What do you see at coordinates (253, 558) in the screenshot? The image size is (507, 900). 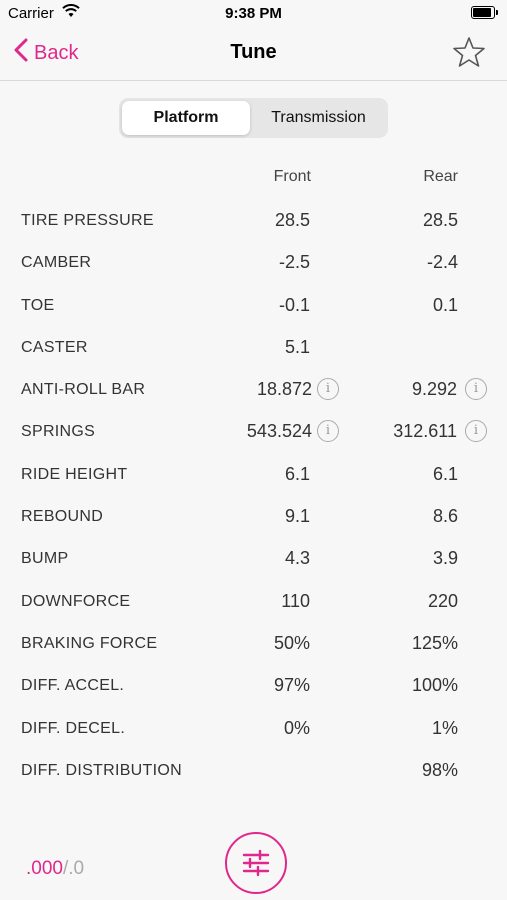 I see `table-row: BUMP 4.3 3.9` at bounding box center [253, 558].